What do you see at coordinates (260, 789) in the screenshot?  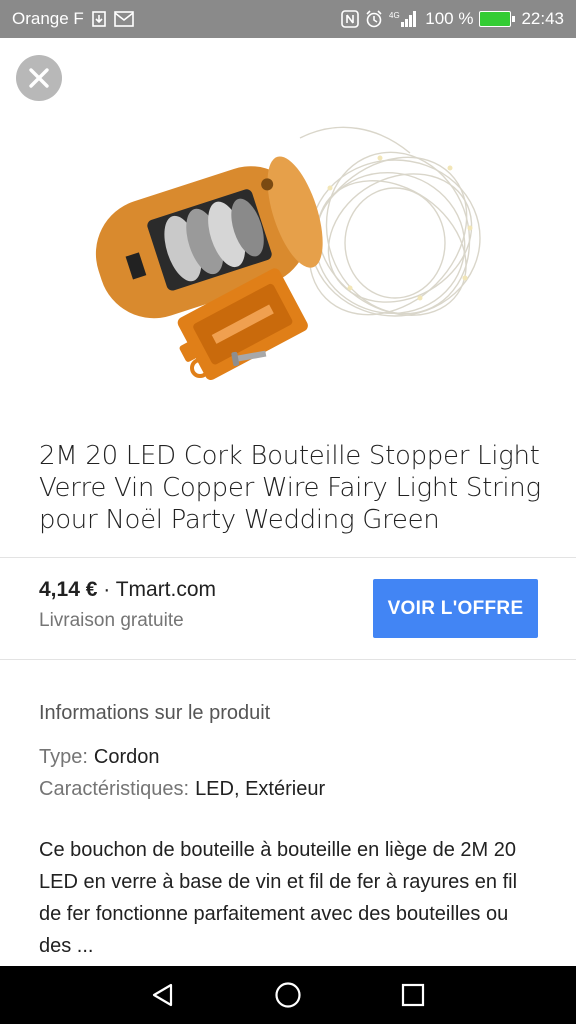 I see `spec-value: LED, Extérieur` at bounding box center [260, 789].